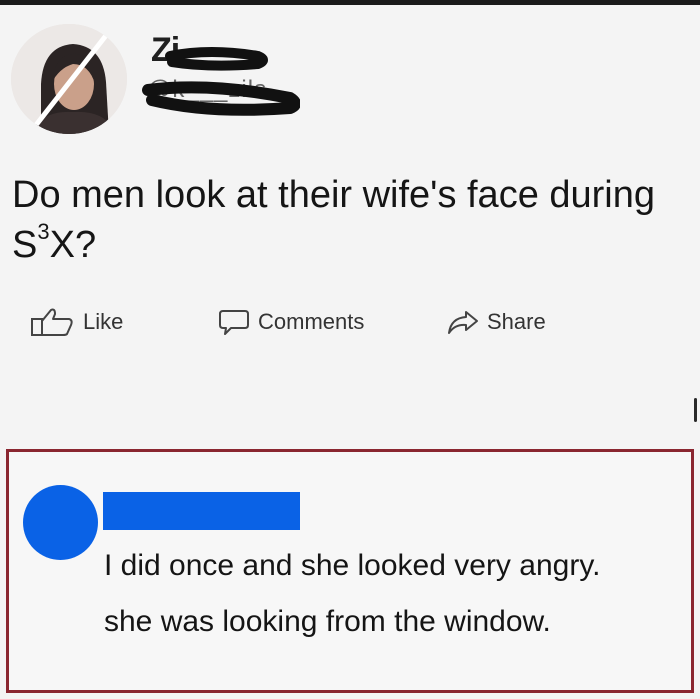 Image resolution: width=700 pixels, height=699 pixels. What do you see at coordinates (103, 321) in the screenshot?
I see `like-label: Like` at bounding box center [103, 321].